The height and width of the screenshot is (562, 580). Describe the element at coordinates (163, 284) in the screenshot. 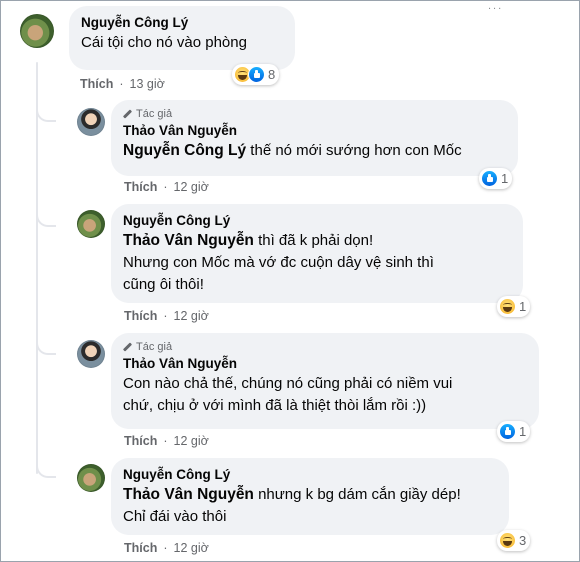

I see `comment-text-line: cũng ôi thôi!` at that location.